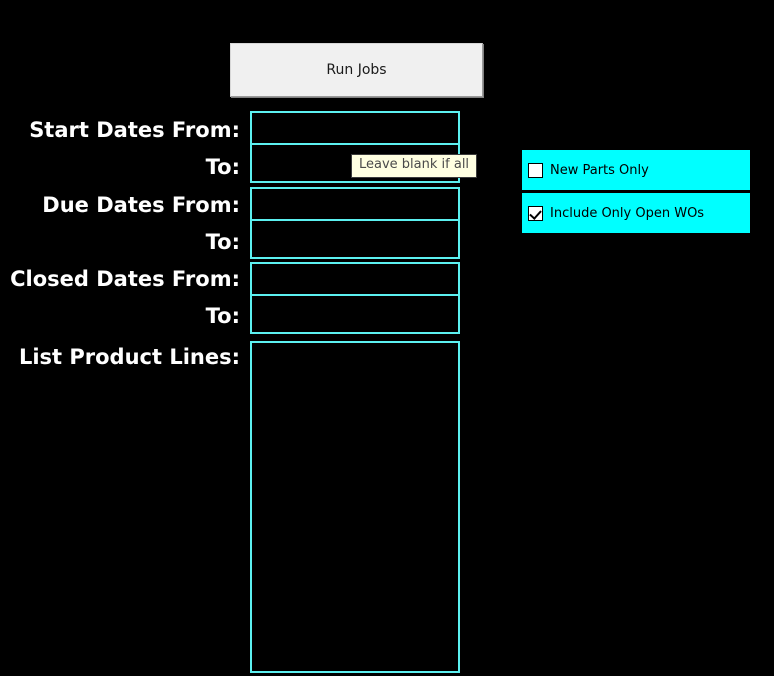 Image resolution: width=774 pixels, height=676 pixels. What do you see at coordinates (627, 213) in the screenshot?
I see `option-label-include-only-open-wos: Include Only Open WOs` at bounding box center [627, 213].